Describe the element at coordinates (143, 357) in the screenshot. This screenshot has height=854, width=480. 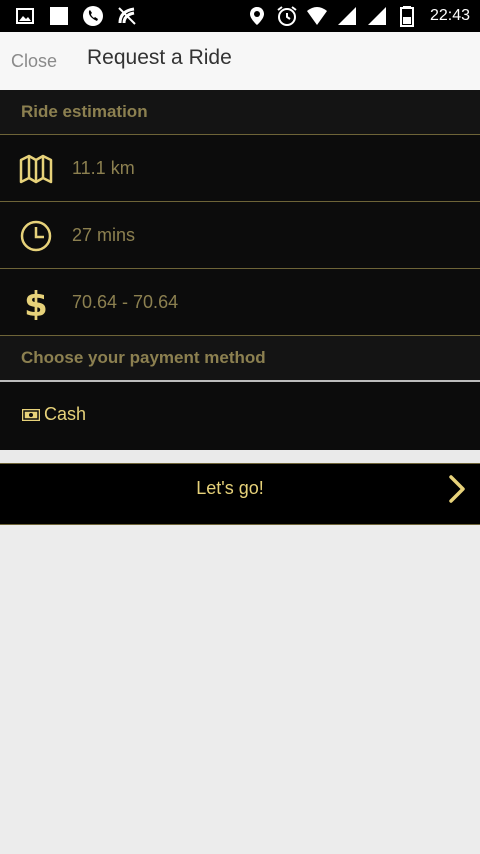
I see `payment-method-title: Choose your payment method` at that location.